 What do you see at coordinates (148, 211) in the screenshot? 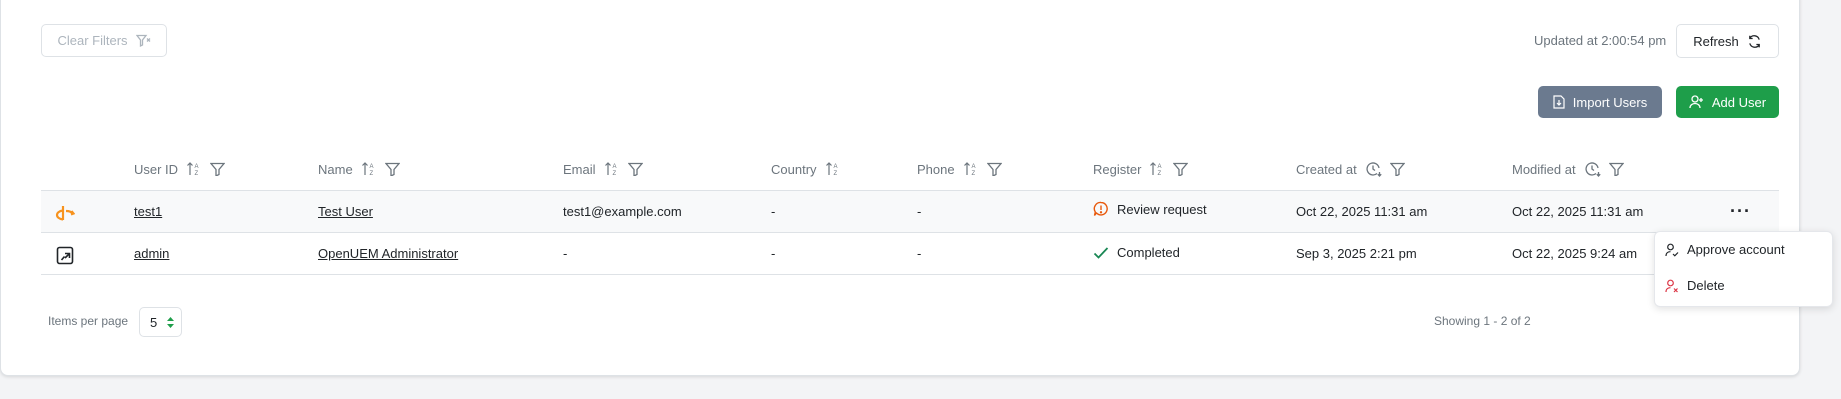
I see `user-id-link: test1` at bounding box center [148, 211].